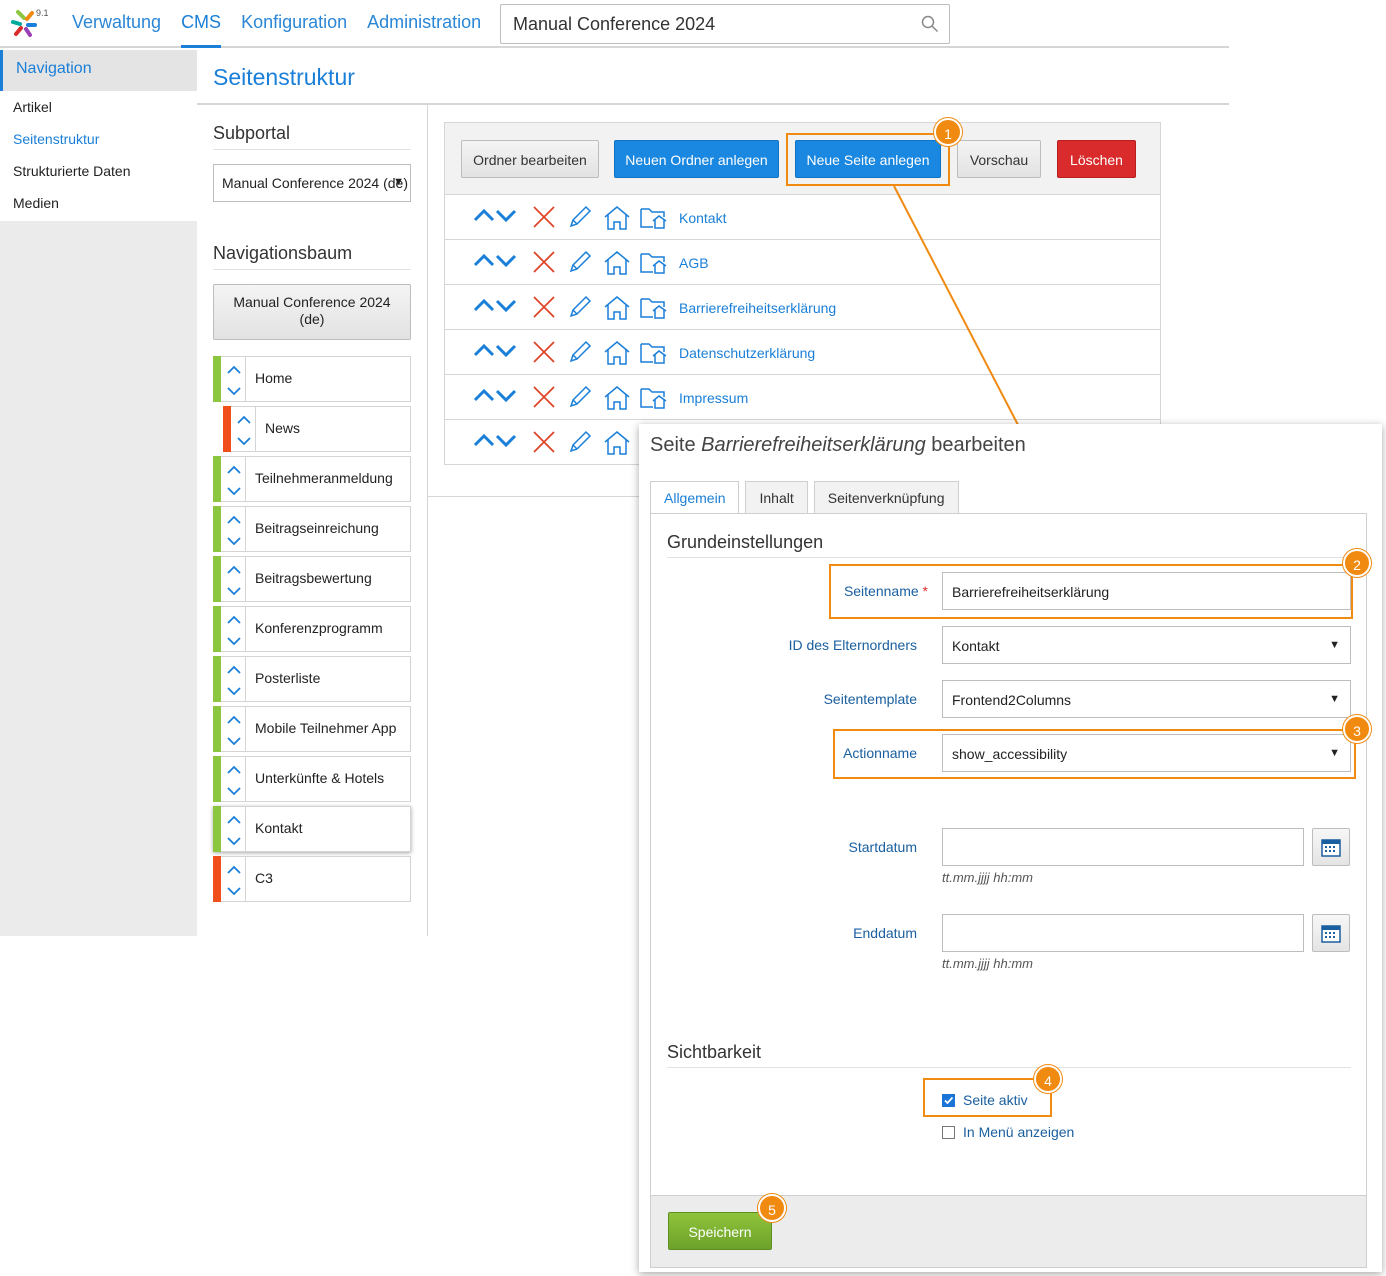 The image size is (1386, 1276). I want to click on navtree-item: Kontakt, so click(312, 829).